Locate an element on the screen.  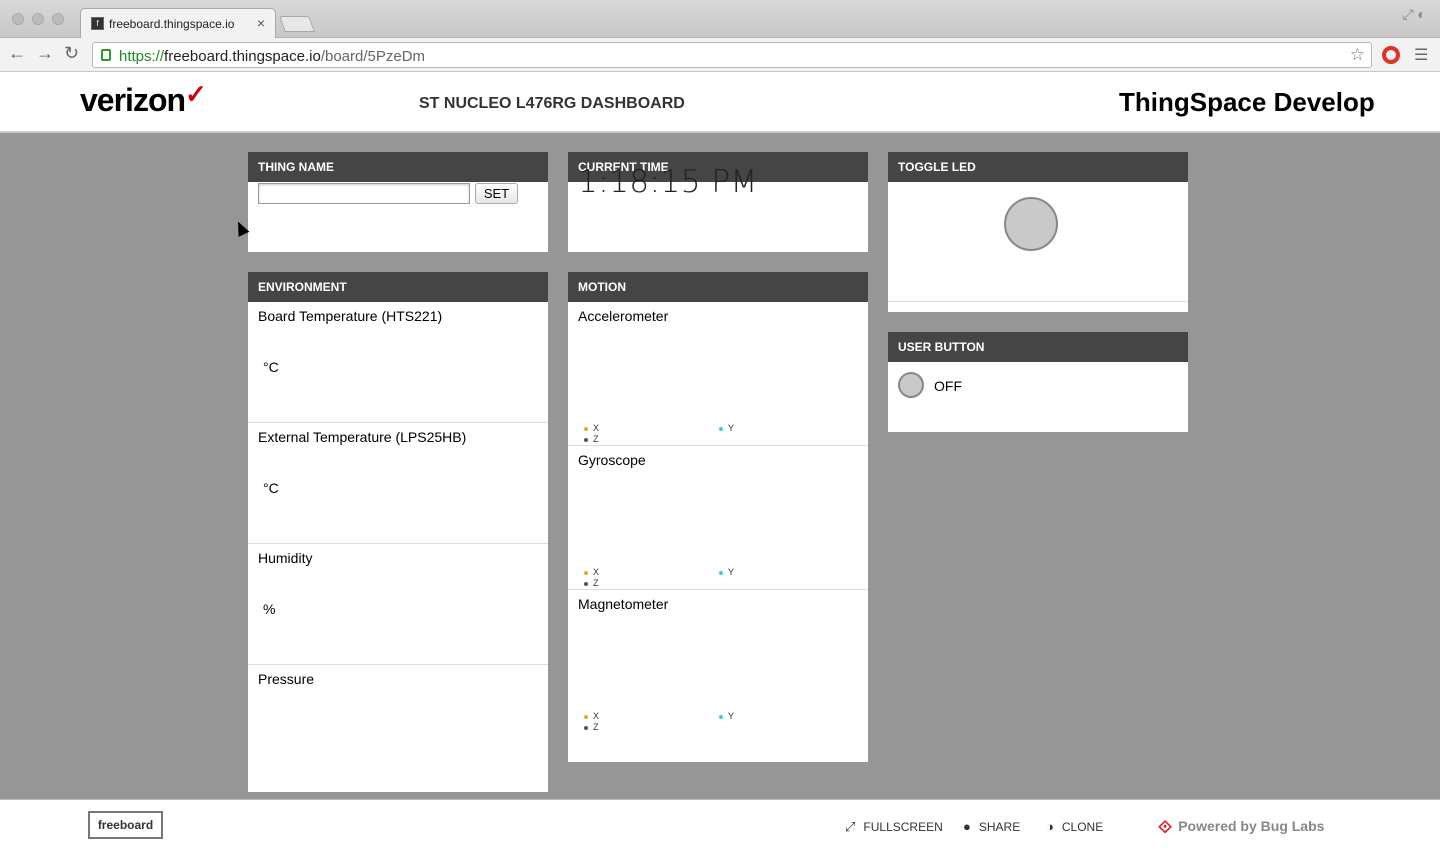
powered-by-link: ⟐ Powered by Bug Labs is located at coordinates (1241, 826).